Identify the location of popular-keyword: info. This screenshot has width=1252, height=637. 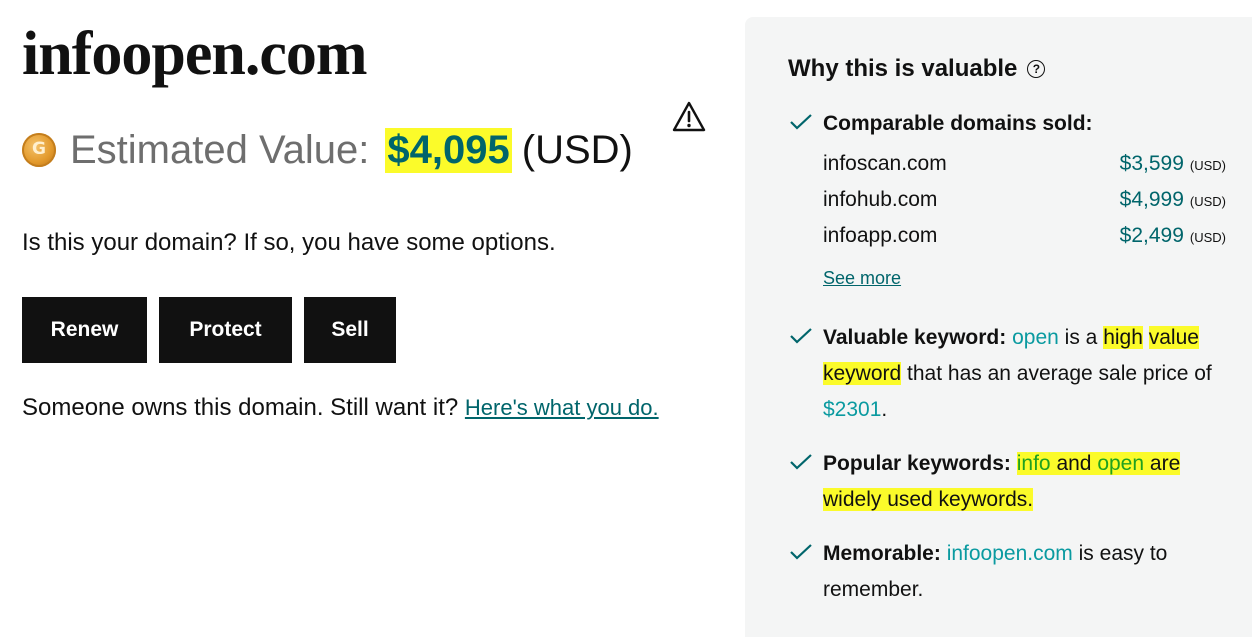
(1033, 463).